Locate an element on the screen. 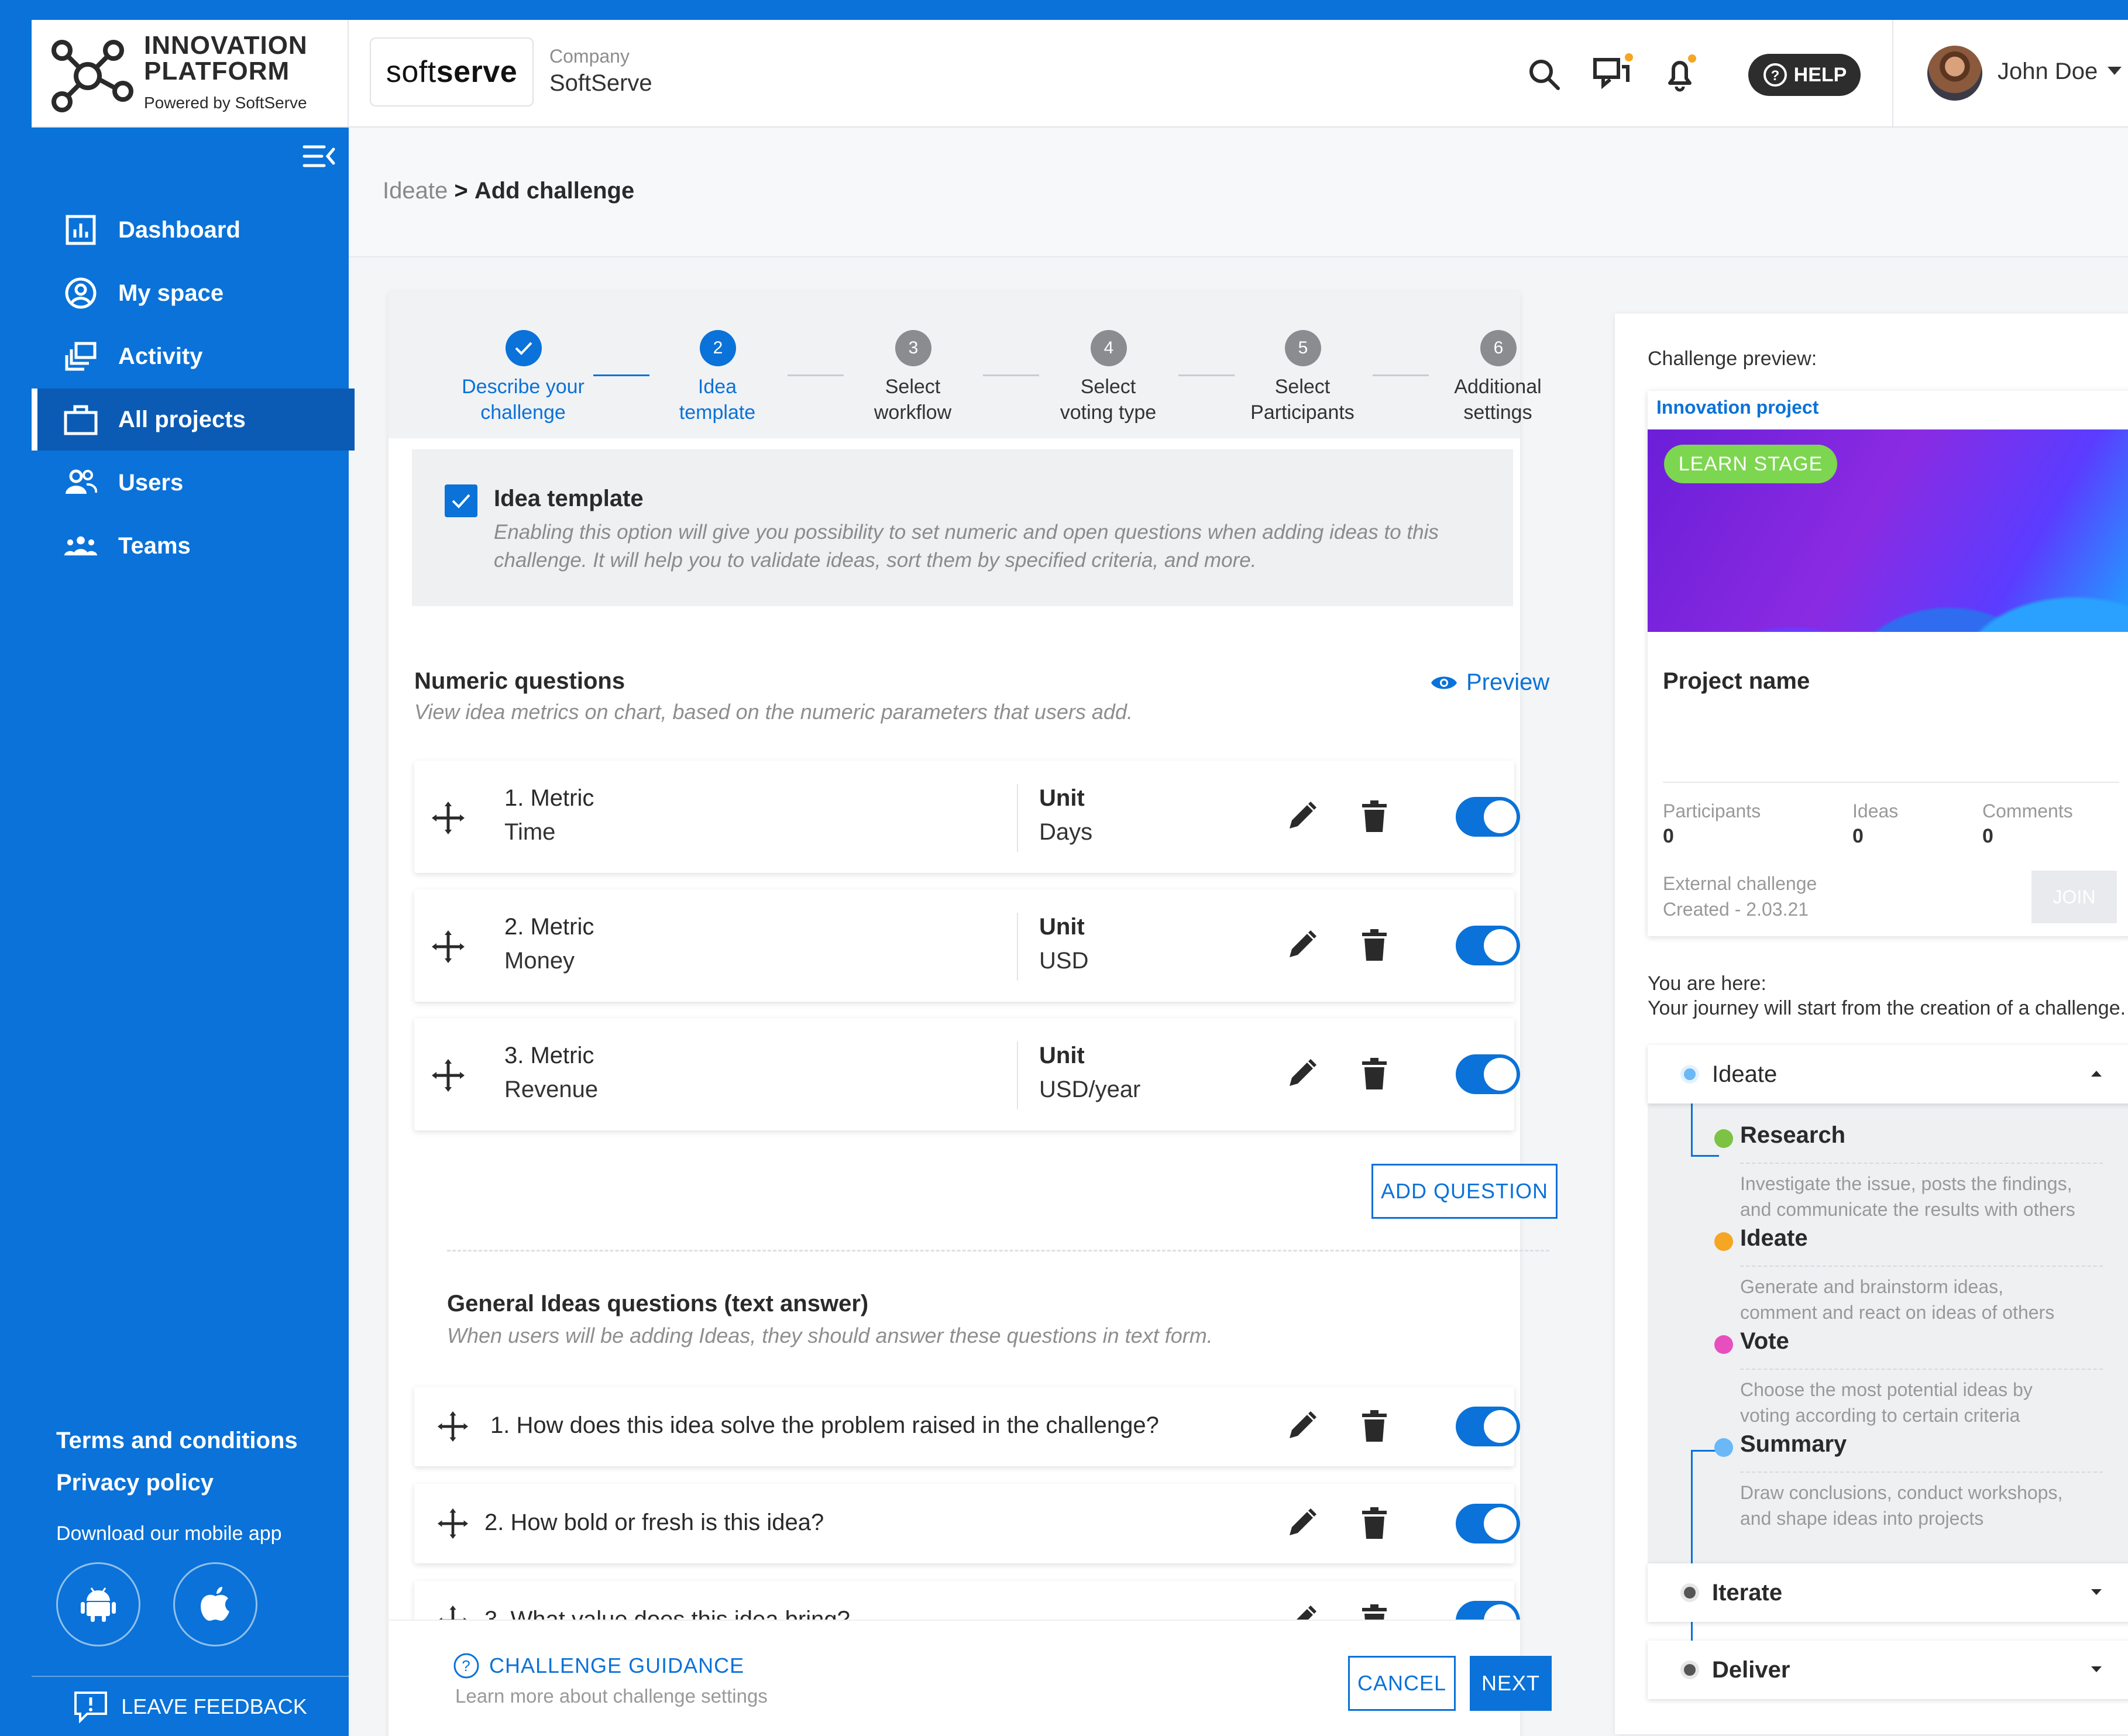 This screenshot has width=2128, height=1736. top-strip is located at coordinates (1064, 10).